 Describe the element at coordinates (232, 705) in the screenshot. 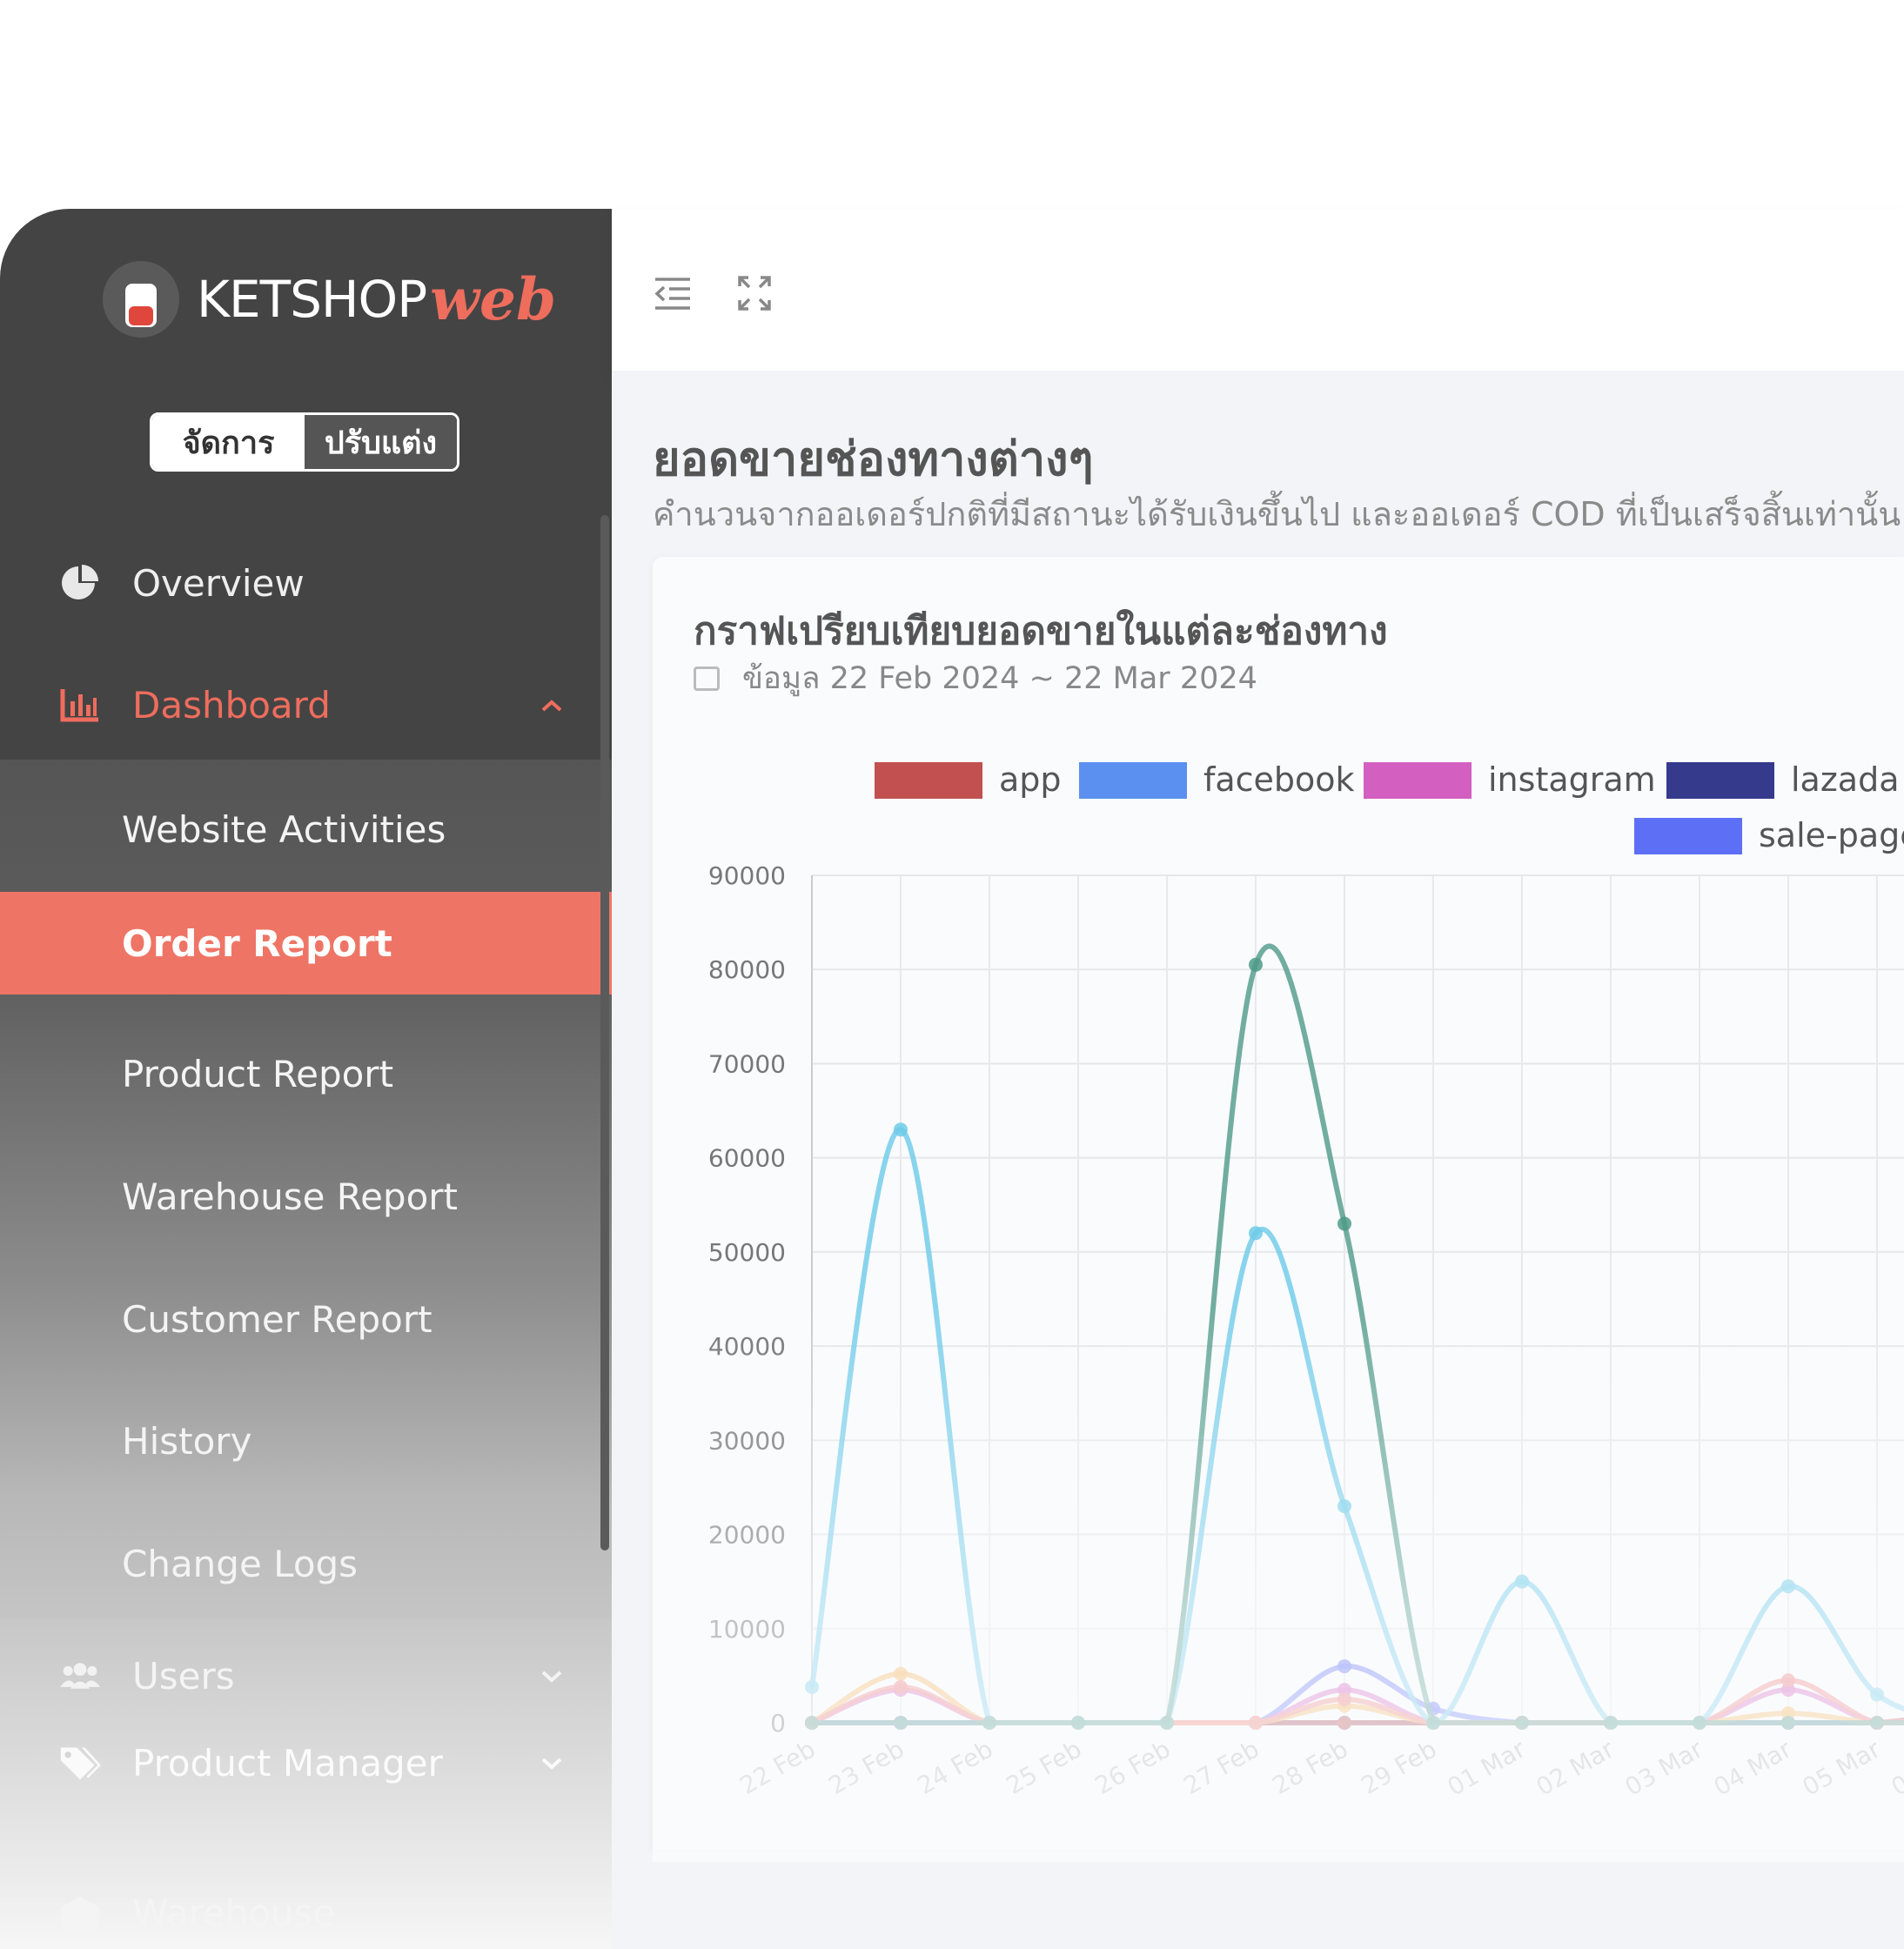

I see `sidebar-item-label: Dashboard` at that location.